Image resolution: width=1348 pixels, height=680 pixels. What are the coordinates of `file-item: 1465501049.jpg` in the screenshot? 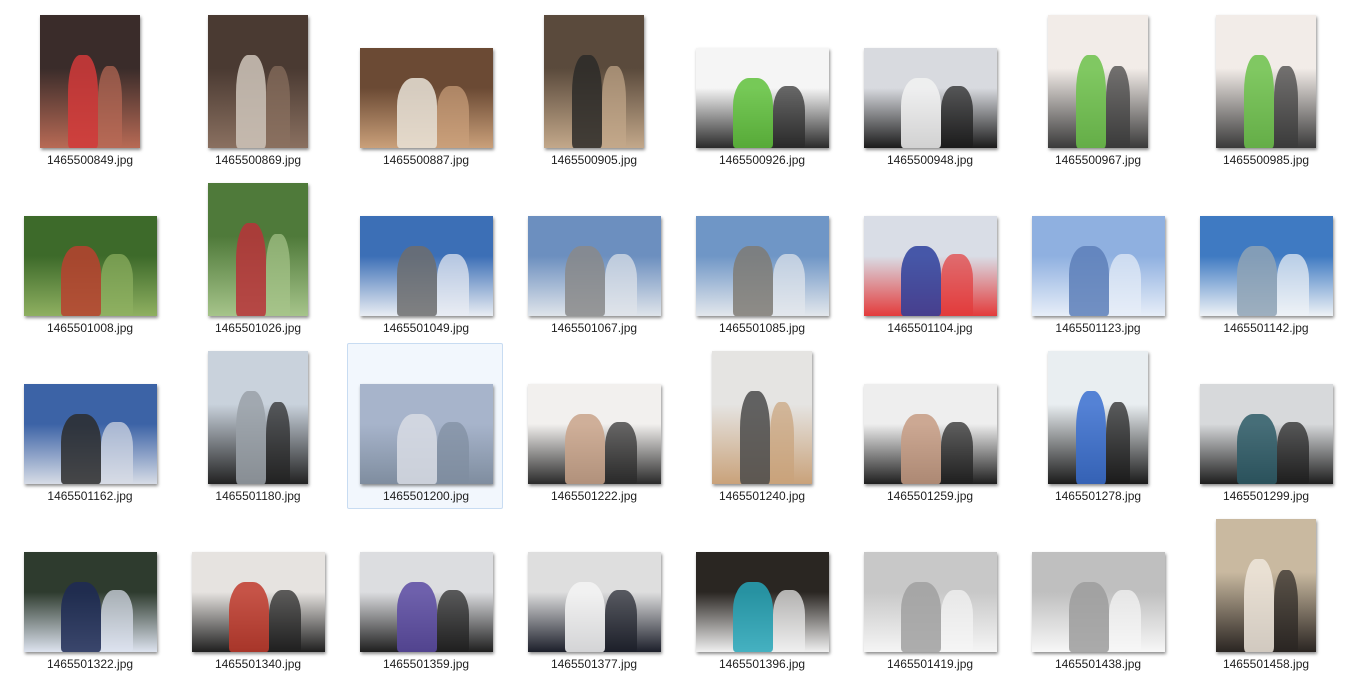 It's located at (425, 258).